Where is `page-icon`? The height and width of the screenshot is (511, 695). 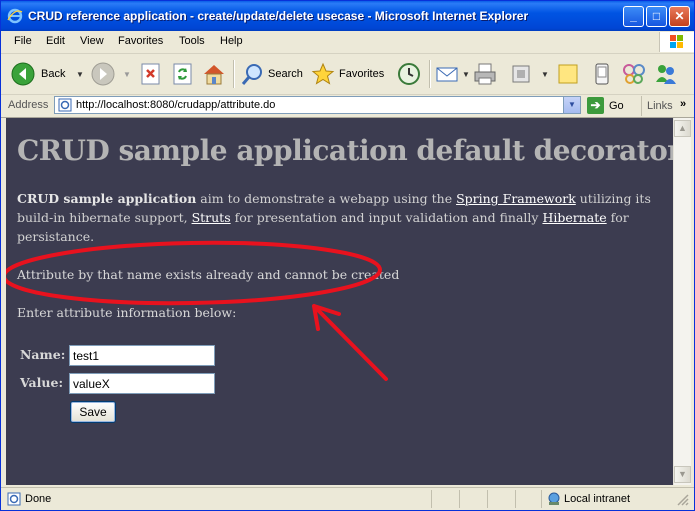
page-icon is located at coordinates (65, 105).